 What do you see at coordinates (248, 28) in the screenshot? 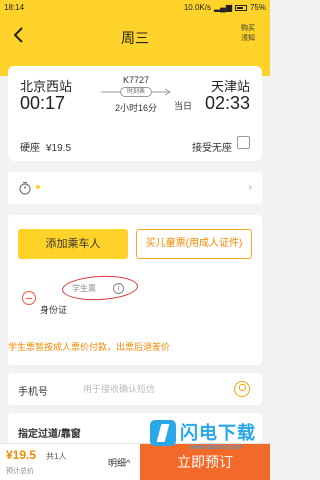
I see `purchase-notice-line1: 购买` at bounding box center [248, 28].